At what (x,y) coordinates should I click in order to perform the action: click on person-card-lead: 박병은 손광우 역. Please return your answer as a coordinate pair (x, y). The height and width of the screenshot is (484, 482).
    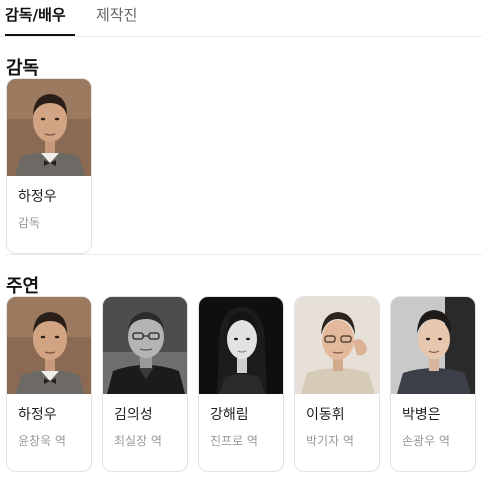
    Looking at the image, I should click on (433, 384).